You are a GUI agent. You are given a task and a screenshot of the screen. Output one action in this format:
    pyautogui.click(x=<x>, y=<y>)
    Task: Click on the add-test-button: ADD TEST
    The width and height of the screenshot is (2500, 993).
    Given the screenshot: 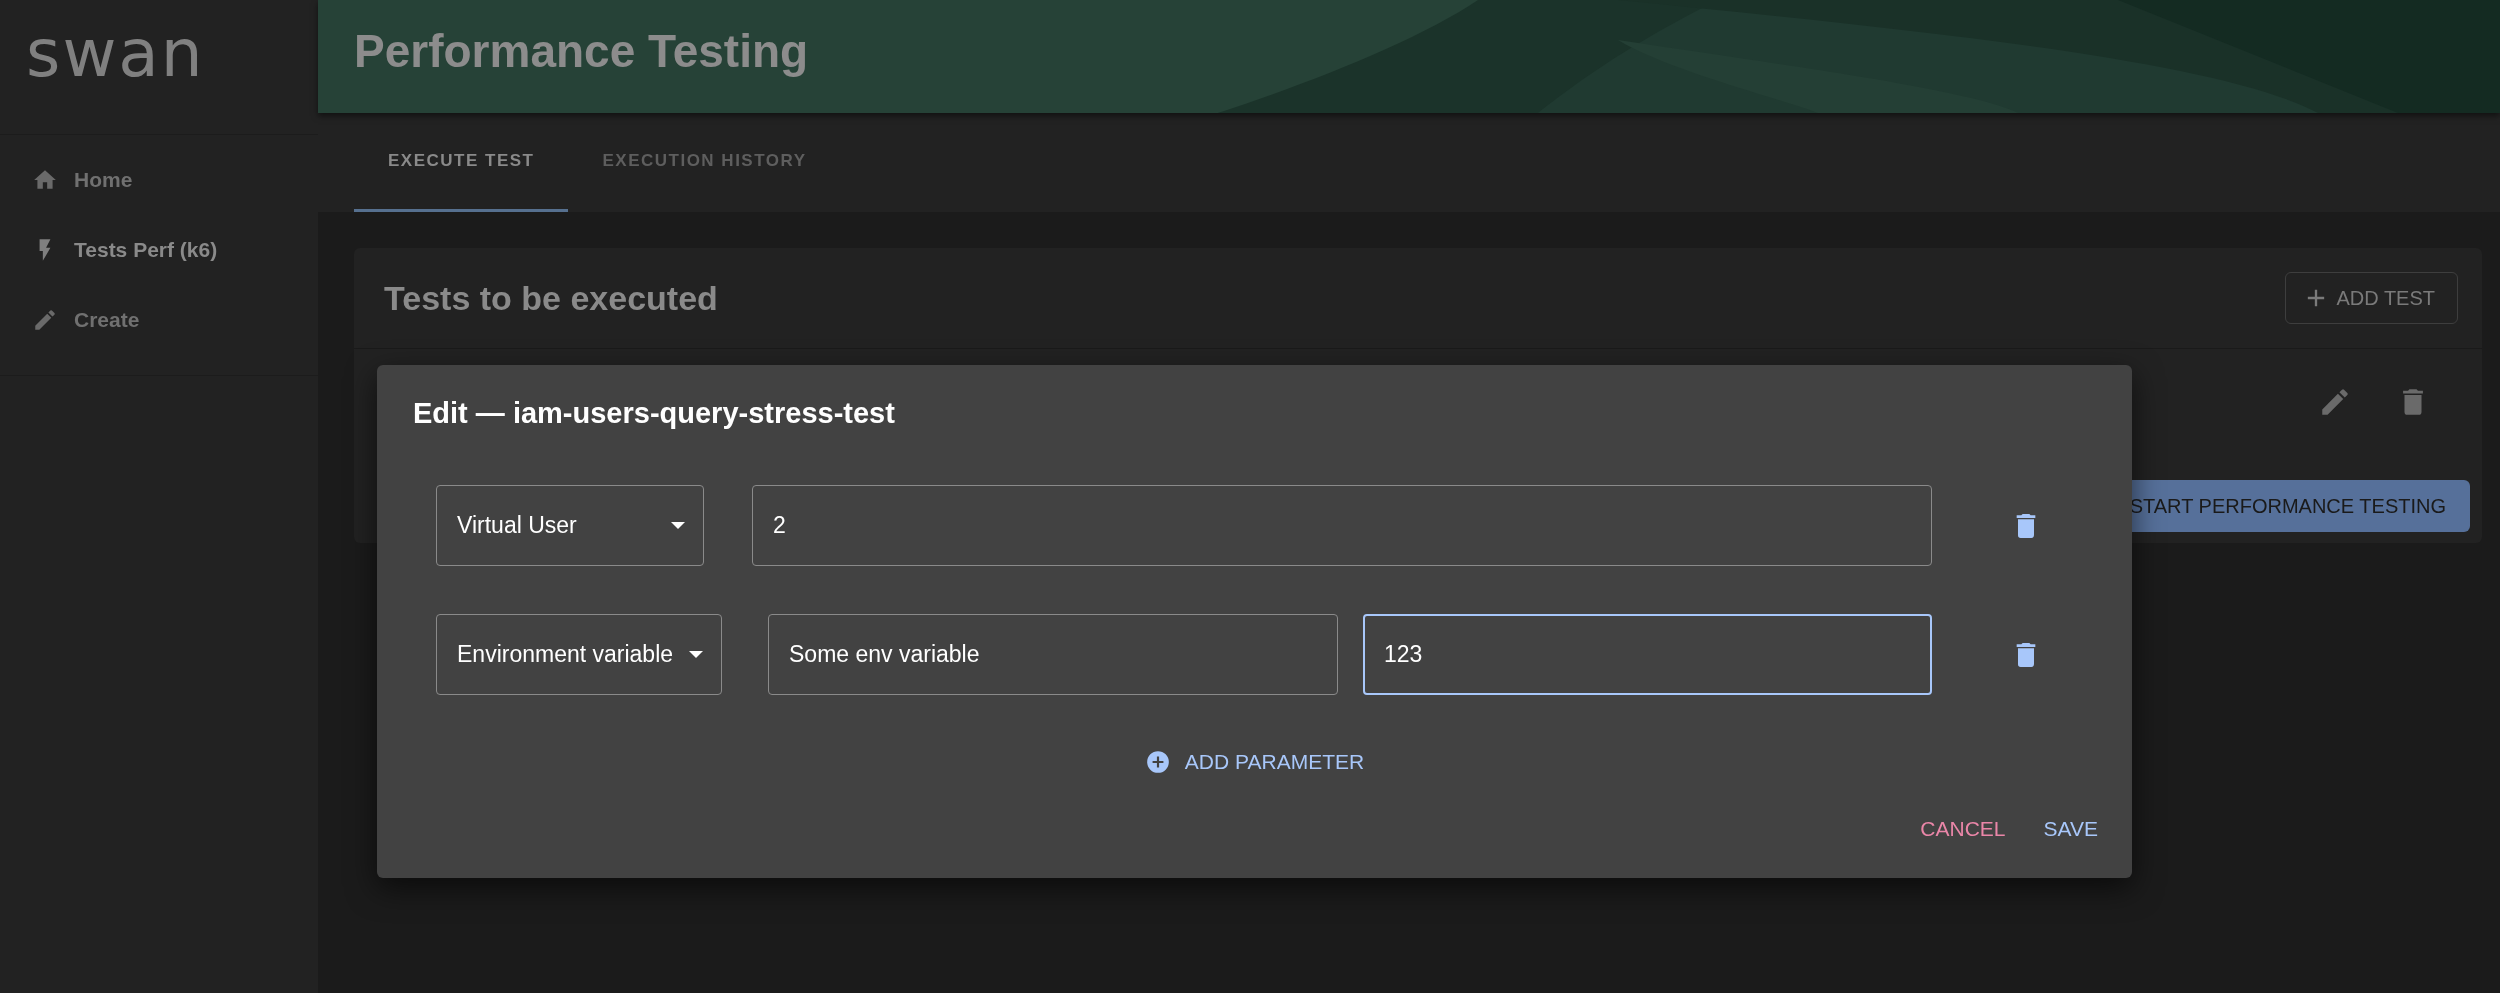 What is the action you would take?
    pyautogui.click(x=2371, y=298)
    